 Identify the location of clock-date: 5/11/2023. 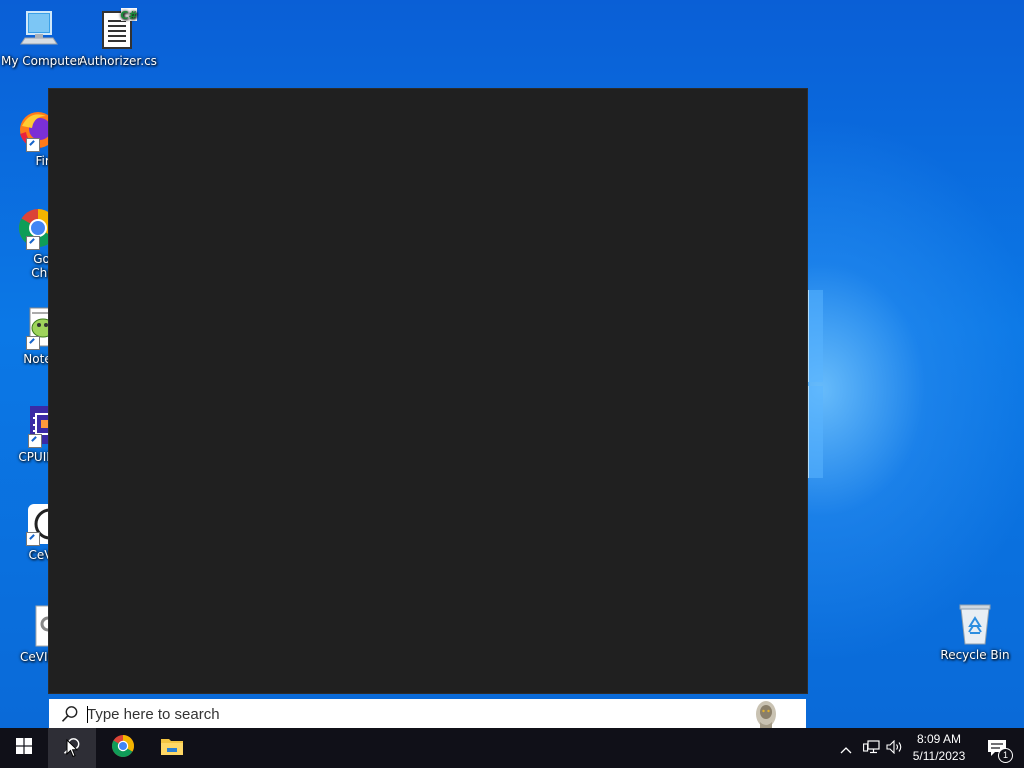
(939, 756).